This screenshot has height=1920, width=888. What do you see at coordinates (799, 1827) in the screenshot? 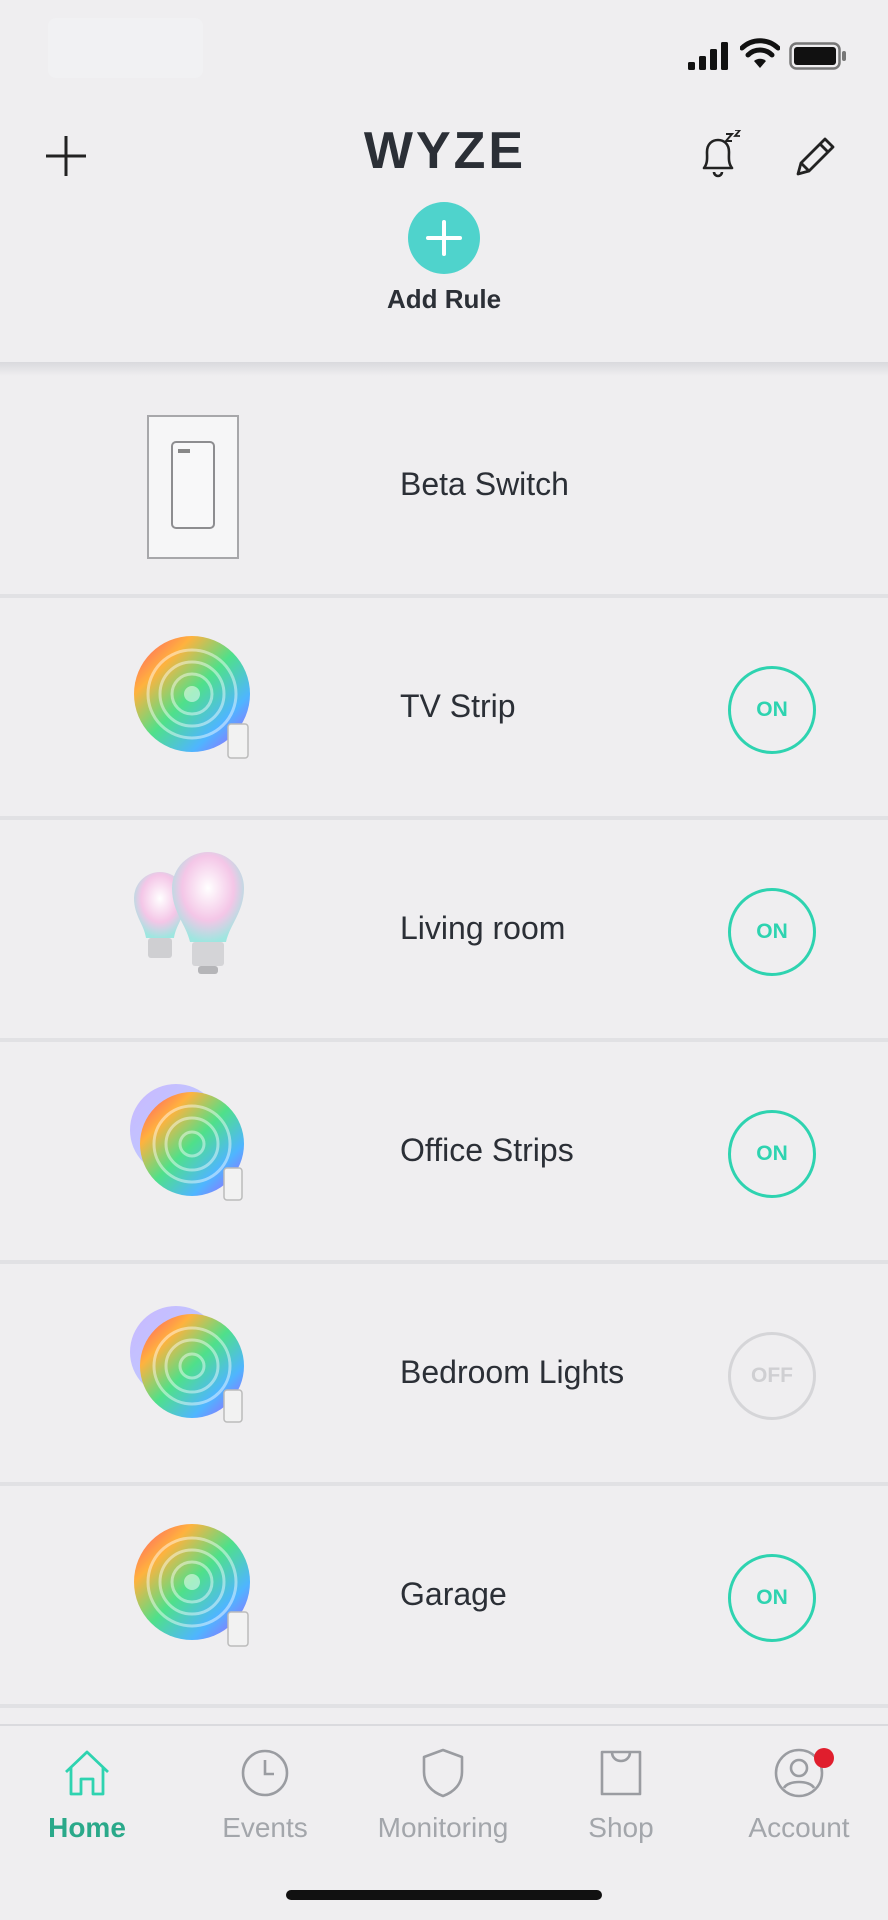
I see `tab-label: Account` at bounding box center [799, 1827].